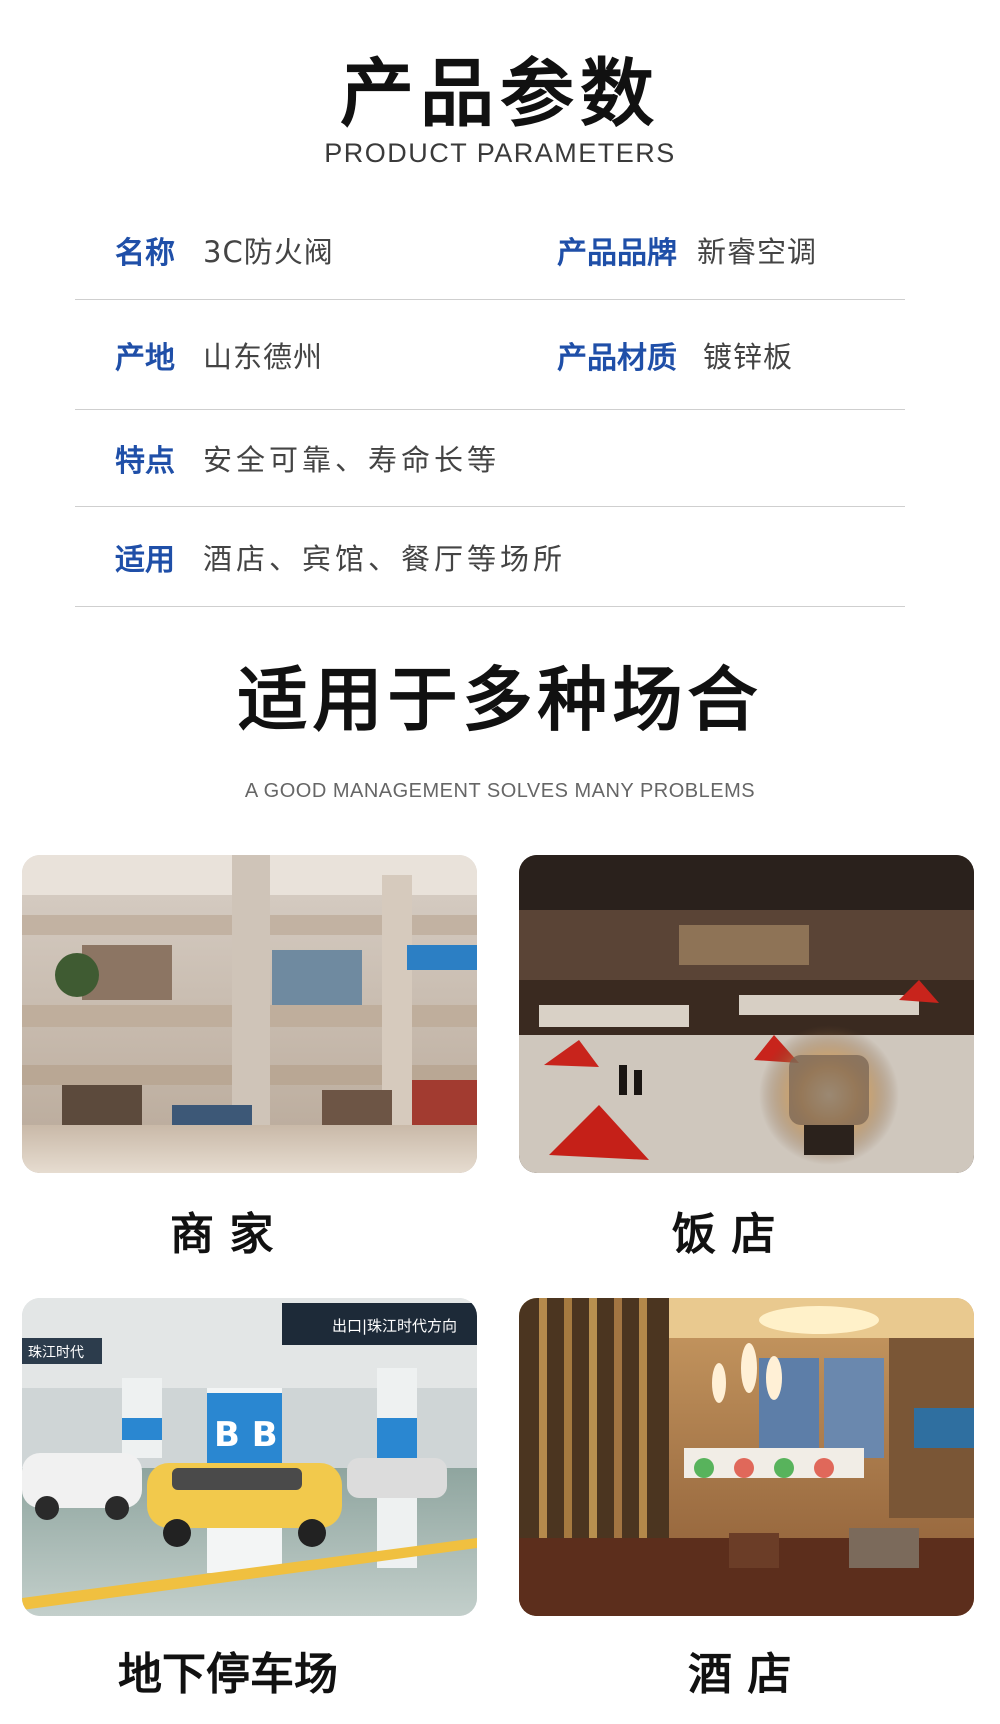  Describe the element at coordinates (56, 1353) in the screenshot. I see `parking-left-sign: 珠江时代` at that location.